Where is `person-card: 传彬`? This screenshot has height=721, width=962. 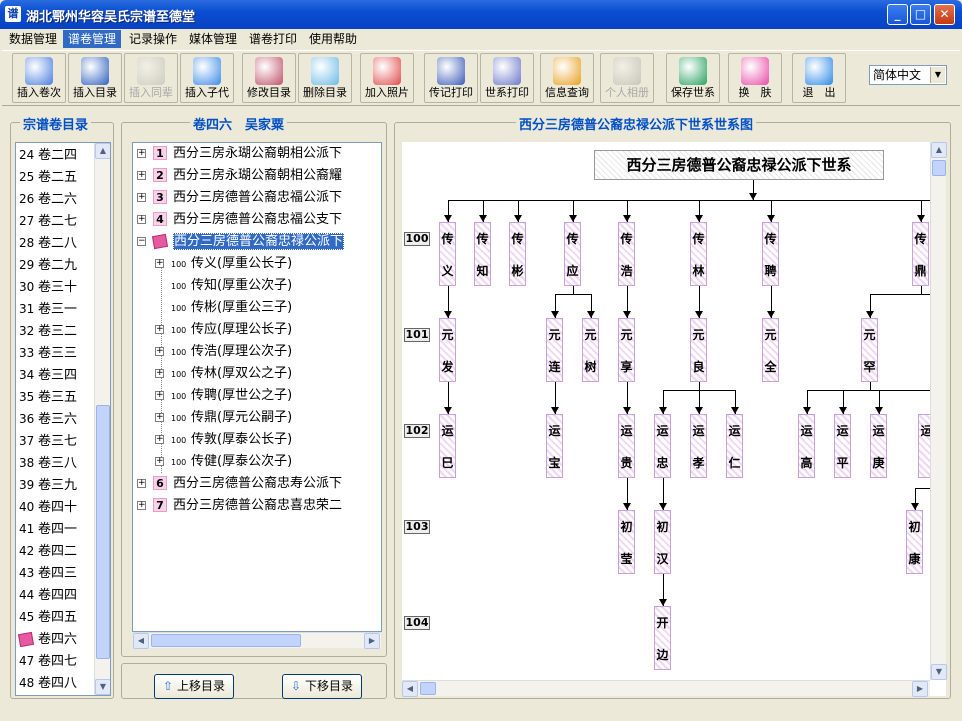 person-card: 传彬 is located at coordinates (517, 254).